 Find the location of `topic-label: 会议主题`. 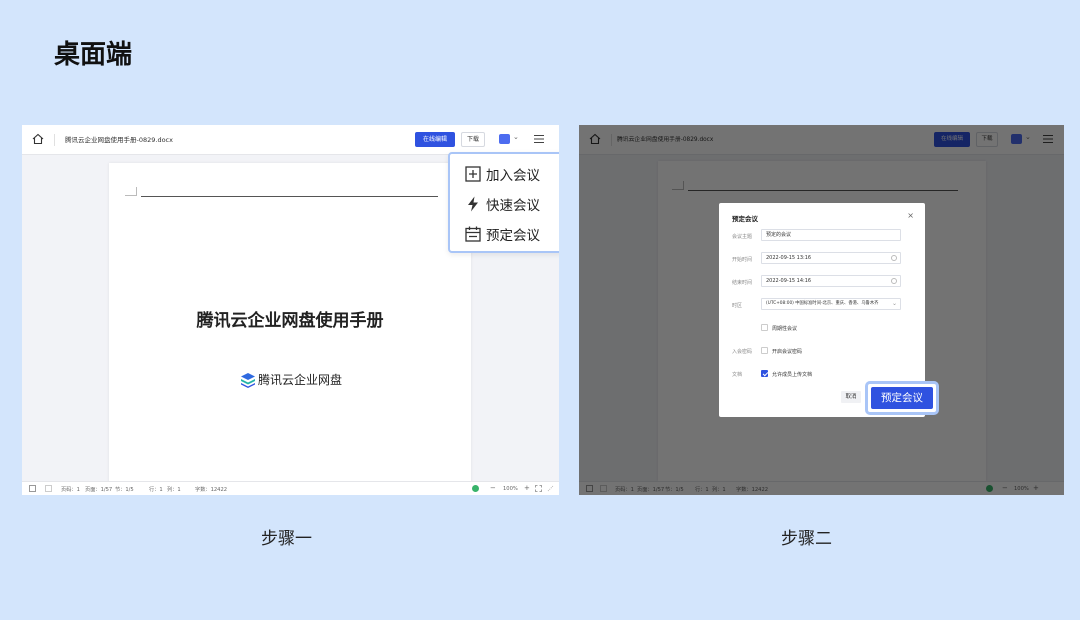

topic-label: 会议主题 is located at coordinates (742, 237).